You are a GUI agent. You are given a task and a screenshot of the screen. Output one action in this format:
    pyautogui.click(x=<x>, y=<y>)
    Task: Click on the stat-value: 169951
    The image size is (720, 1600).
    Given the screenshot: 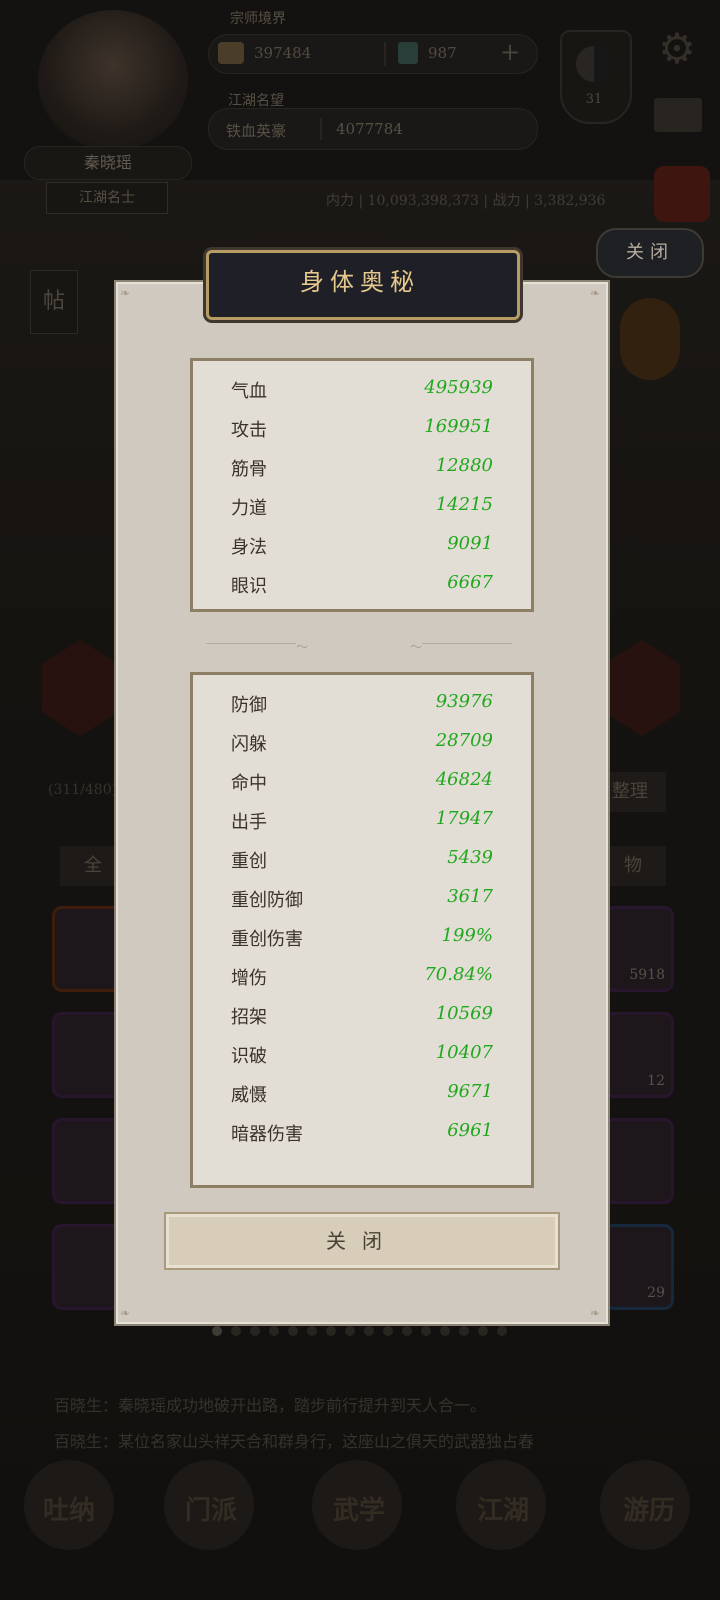 What is the action you would take?
    pyautogui.click(x=458, y=426)
    